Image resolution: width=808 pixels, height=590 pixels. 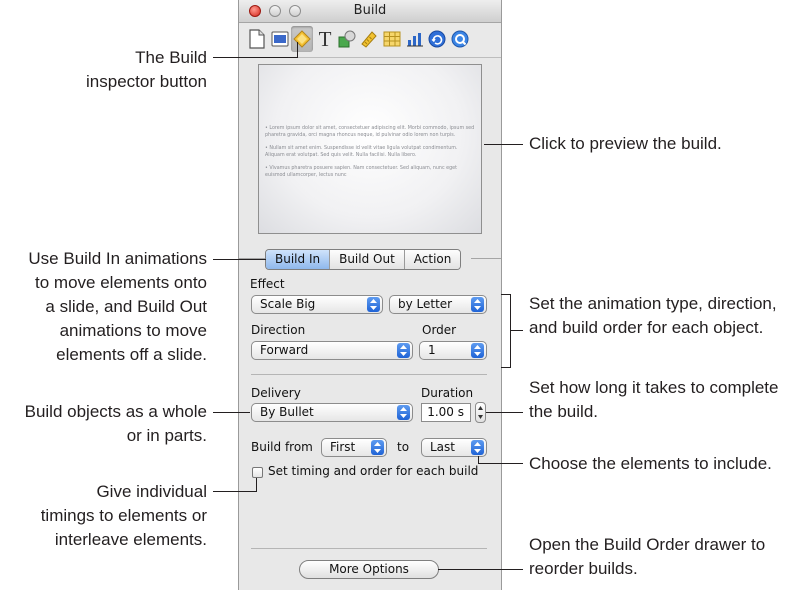 I want to click on delivery-value: By Bullet, so click(x=287, y=412).